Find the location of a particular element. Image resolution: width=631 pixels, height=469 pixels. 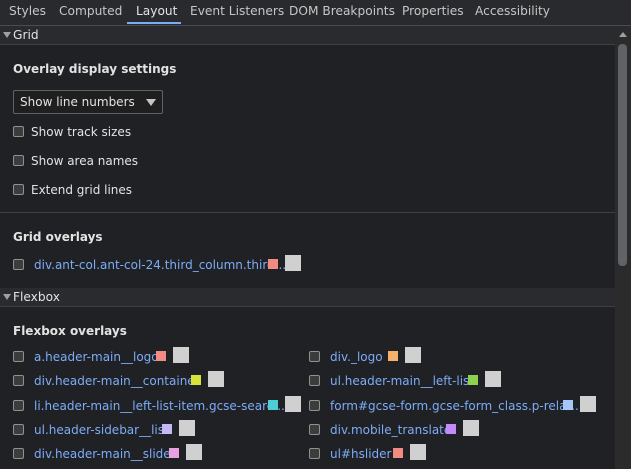

flex-overlay-row: div._logo is located at coordinates (454, 356).